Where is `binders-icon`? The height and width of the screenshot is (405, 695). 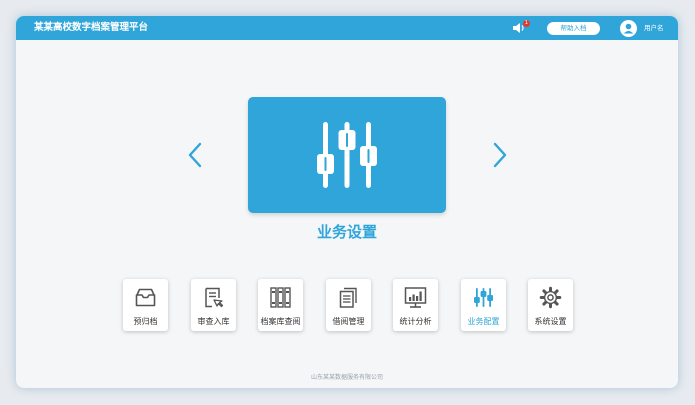 binders-icon is located at coordinates (280, 297).